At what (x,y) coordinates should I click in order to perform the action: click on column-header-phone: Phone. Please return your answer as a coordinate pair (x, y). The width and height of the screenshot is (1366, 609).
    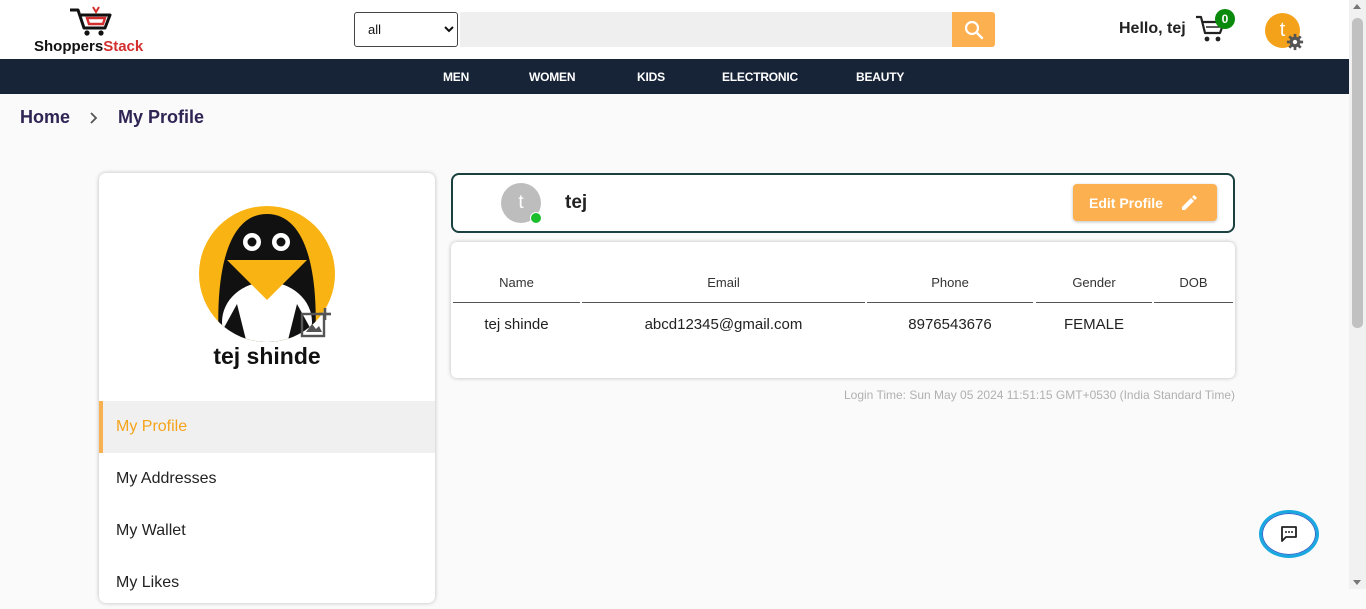
    Looking at the image, I should click on (950, 282).